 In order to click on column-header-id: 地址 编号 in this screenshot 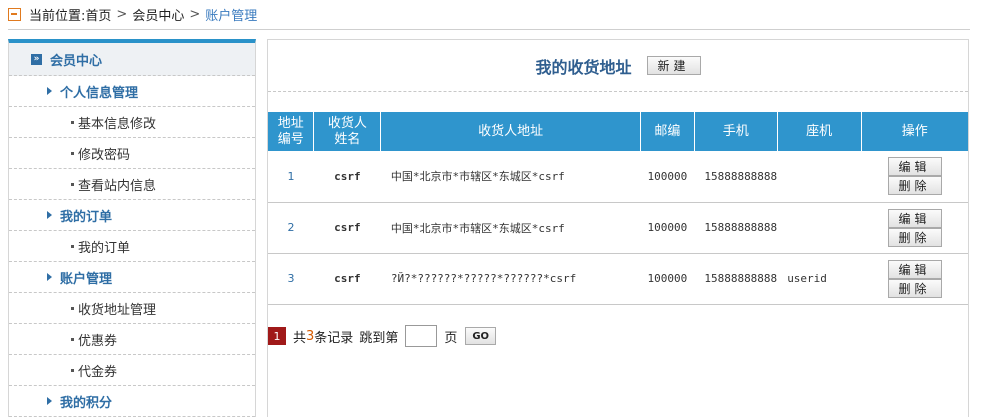, I will do `click(291, 131)`.